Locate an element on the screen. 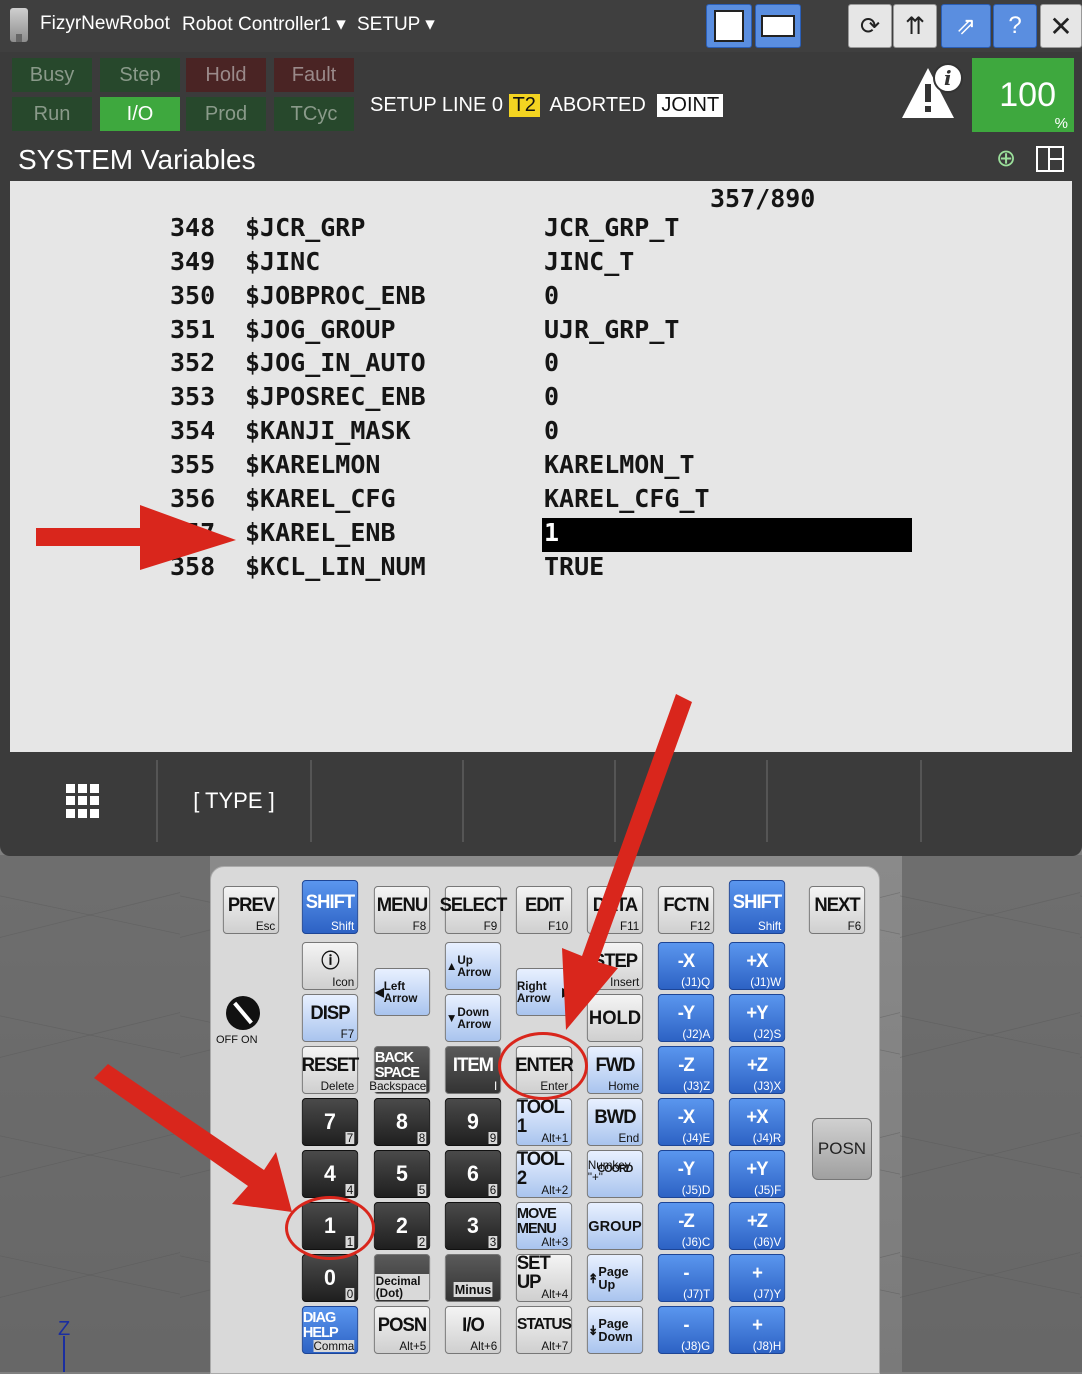 The height and width of the screenshot is (1374, 1082). enter-key-highlight is located at coordinates (543, 1066).